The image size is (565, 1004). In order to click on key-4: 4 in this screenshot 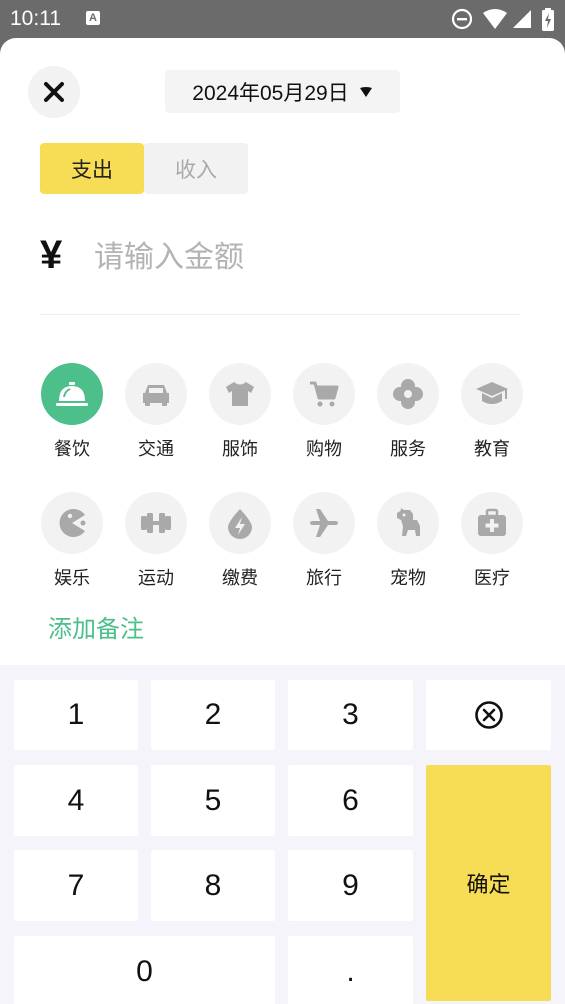, I will do `click(76, 800)`.